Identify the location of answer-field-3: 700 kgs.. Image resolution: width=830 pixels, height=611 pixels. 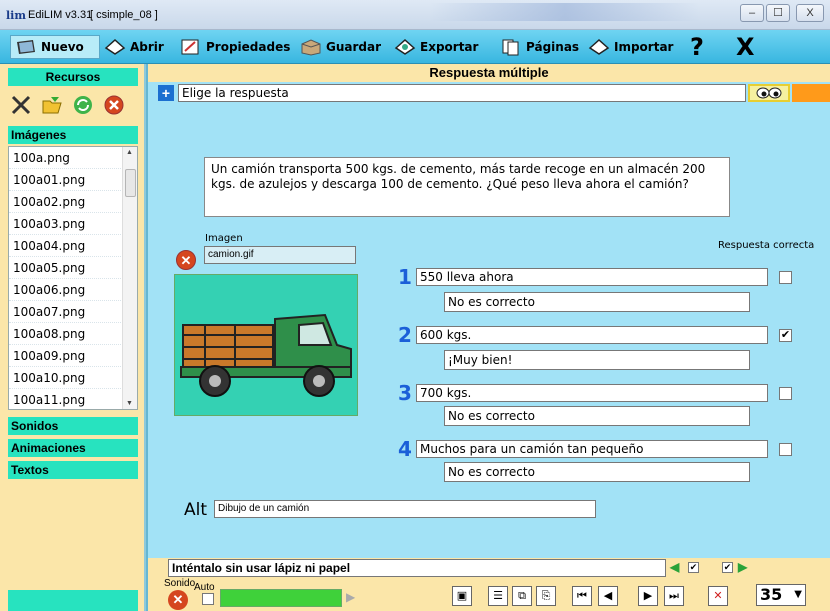
(592, 393).